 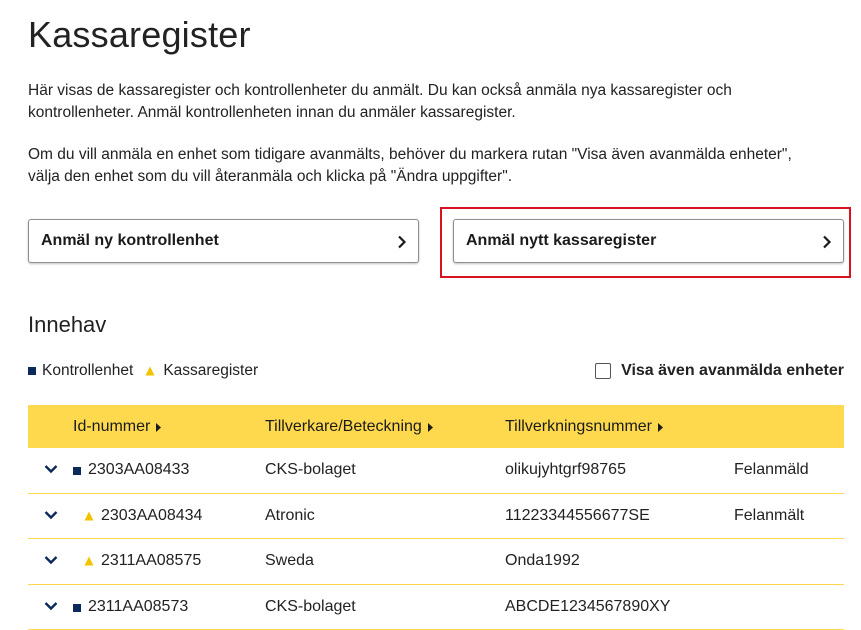 I want to click on id-header-label: Id-nummer, so click(x=111, y=427).